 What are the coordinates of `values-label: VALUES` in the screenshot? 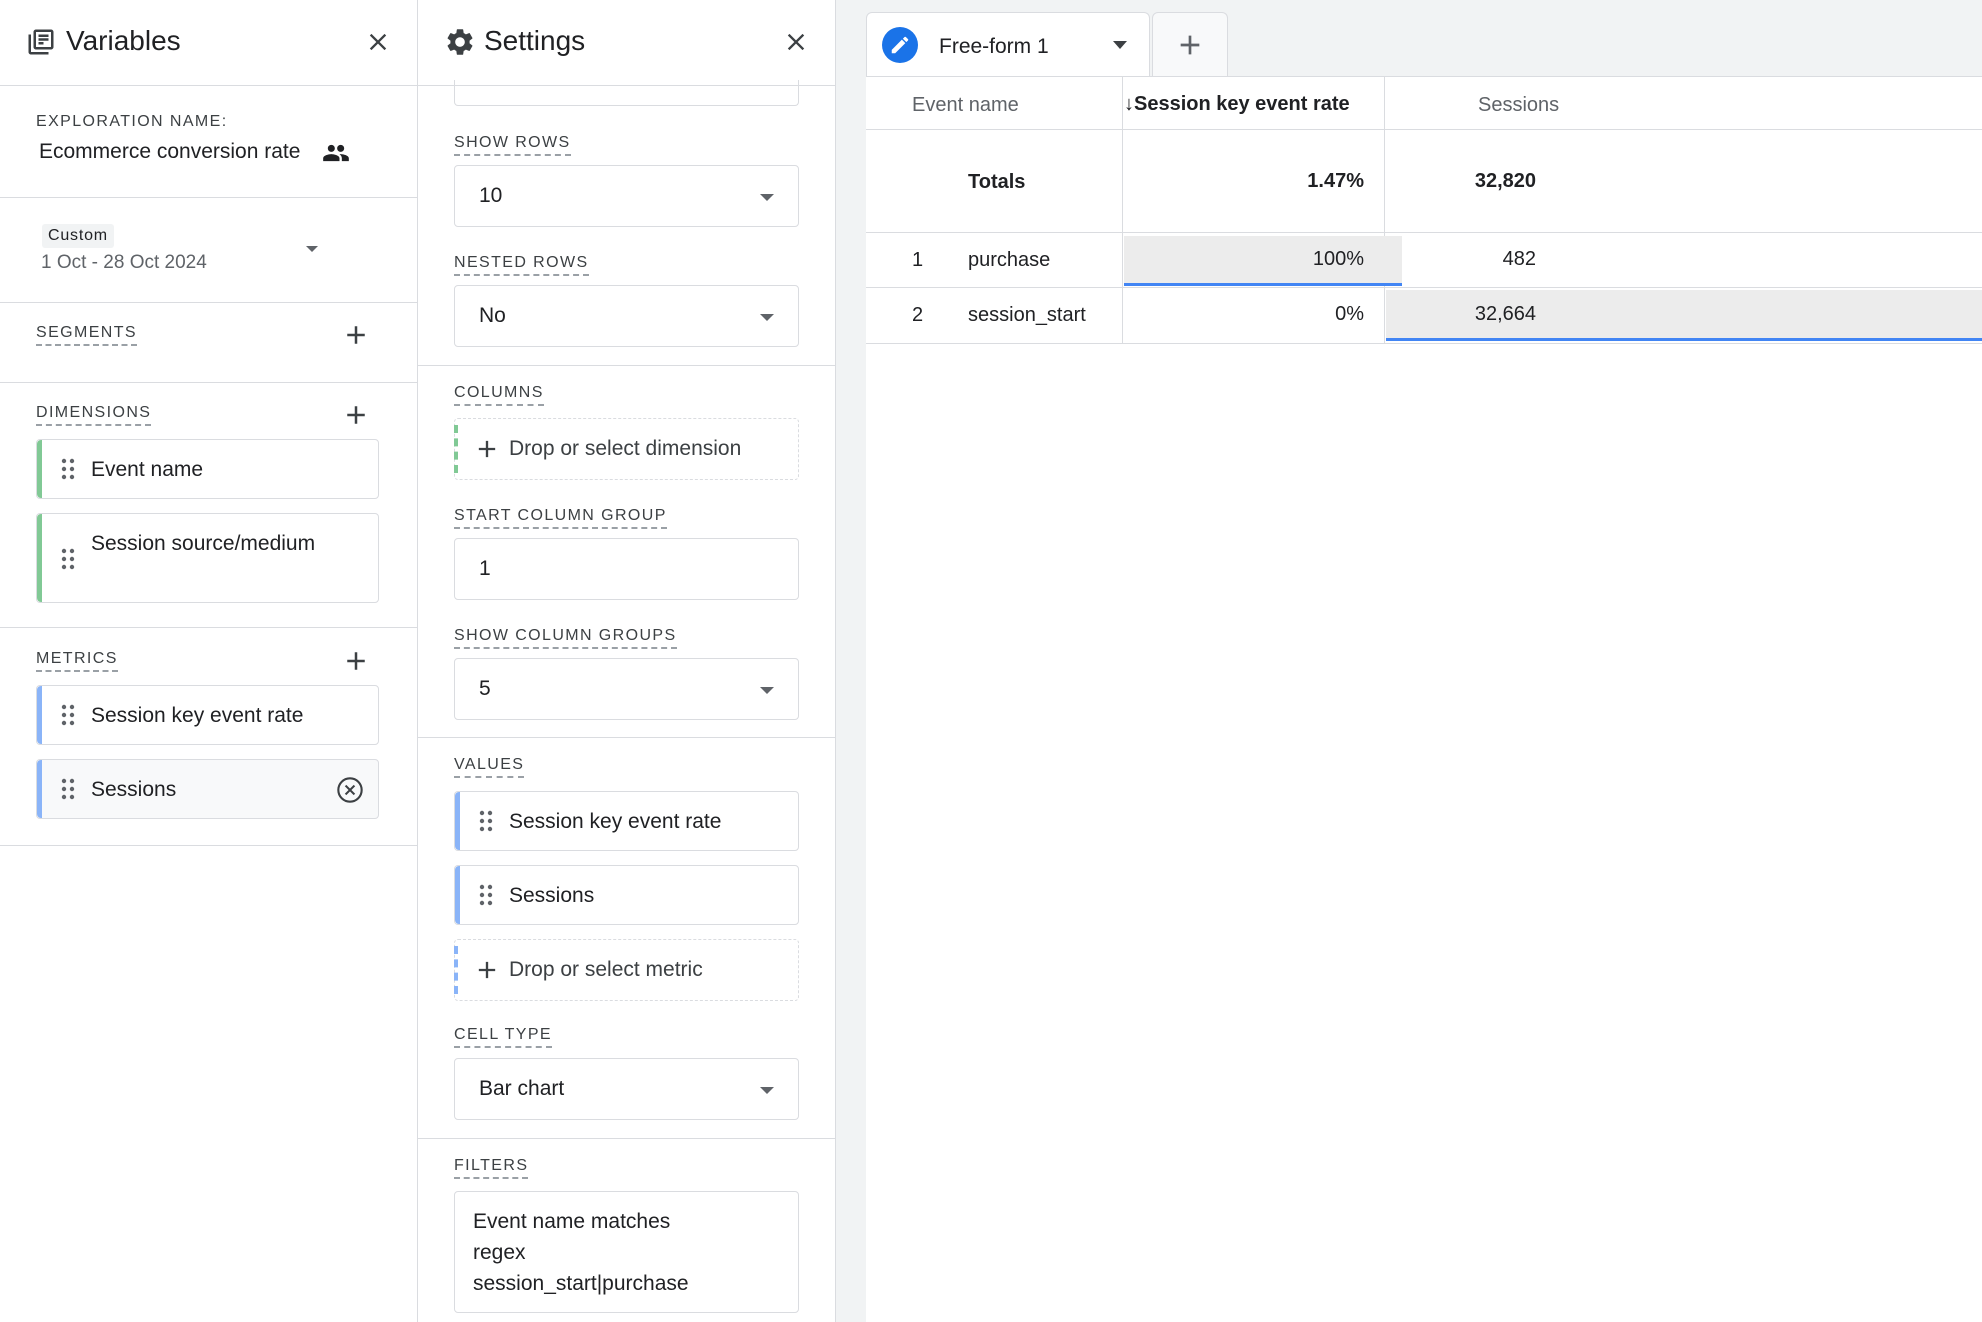 It's located at (489, 767).